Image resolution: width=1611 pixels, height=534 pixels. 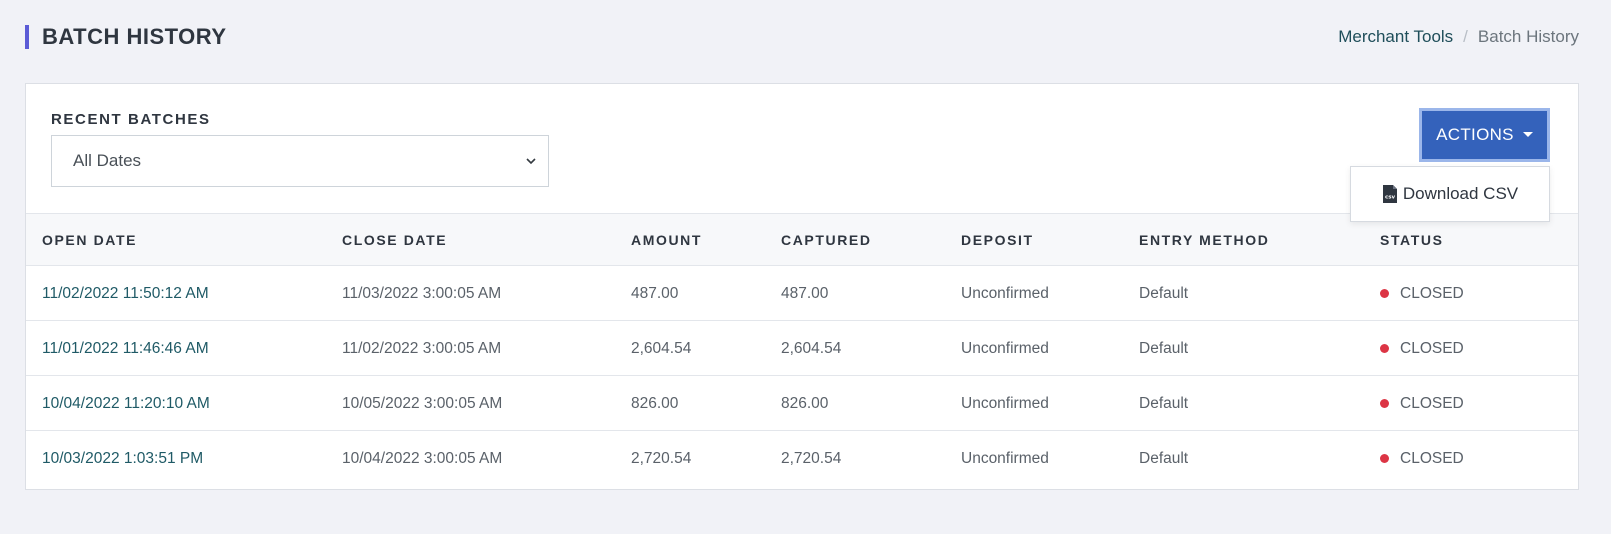 What do you see at coordinates (826, 240) in the screenshot?
I see `column-header-captured: CAPTURED` at bounding box center [826, 240].